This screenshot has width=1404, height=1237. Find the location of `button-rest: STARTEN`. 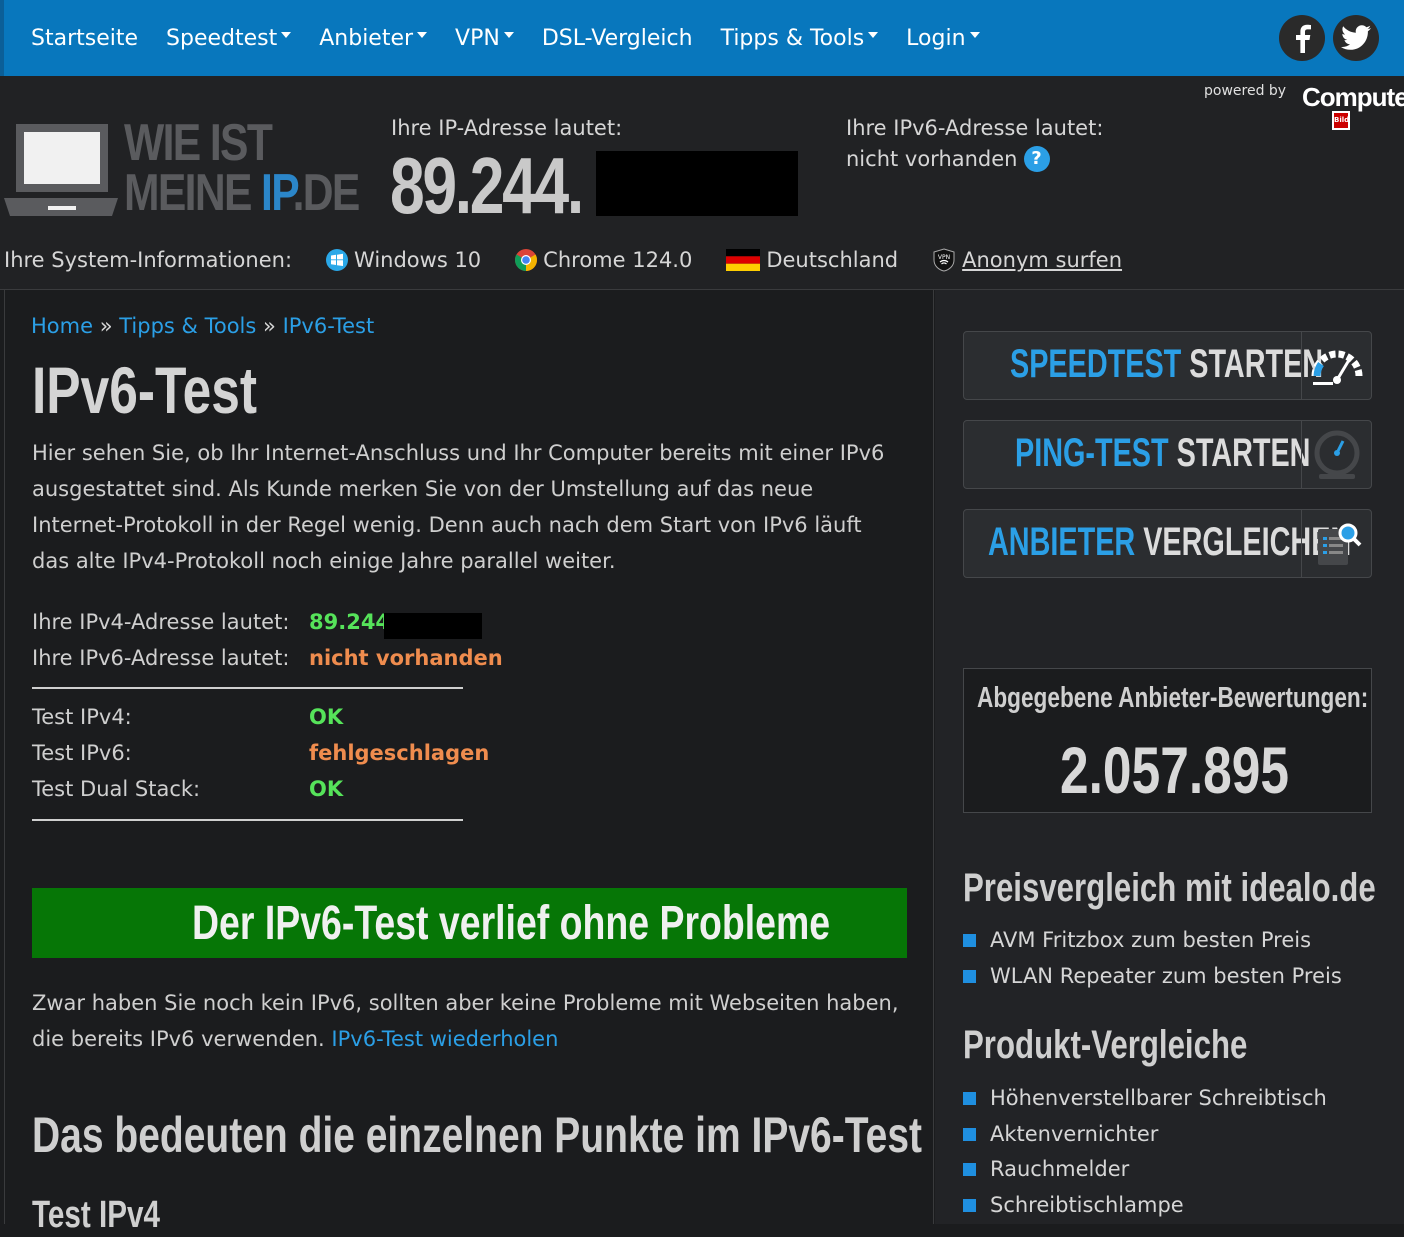

button-rest: STARTEN is located at coordinates (1239, 453).